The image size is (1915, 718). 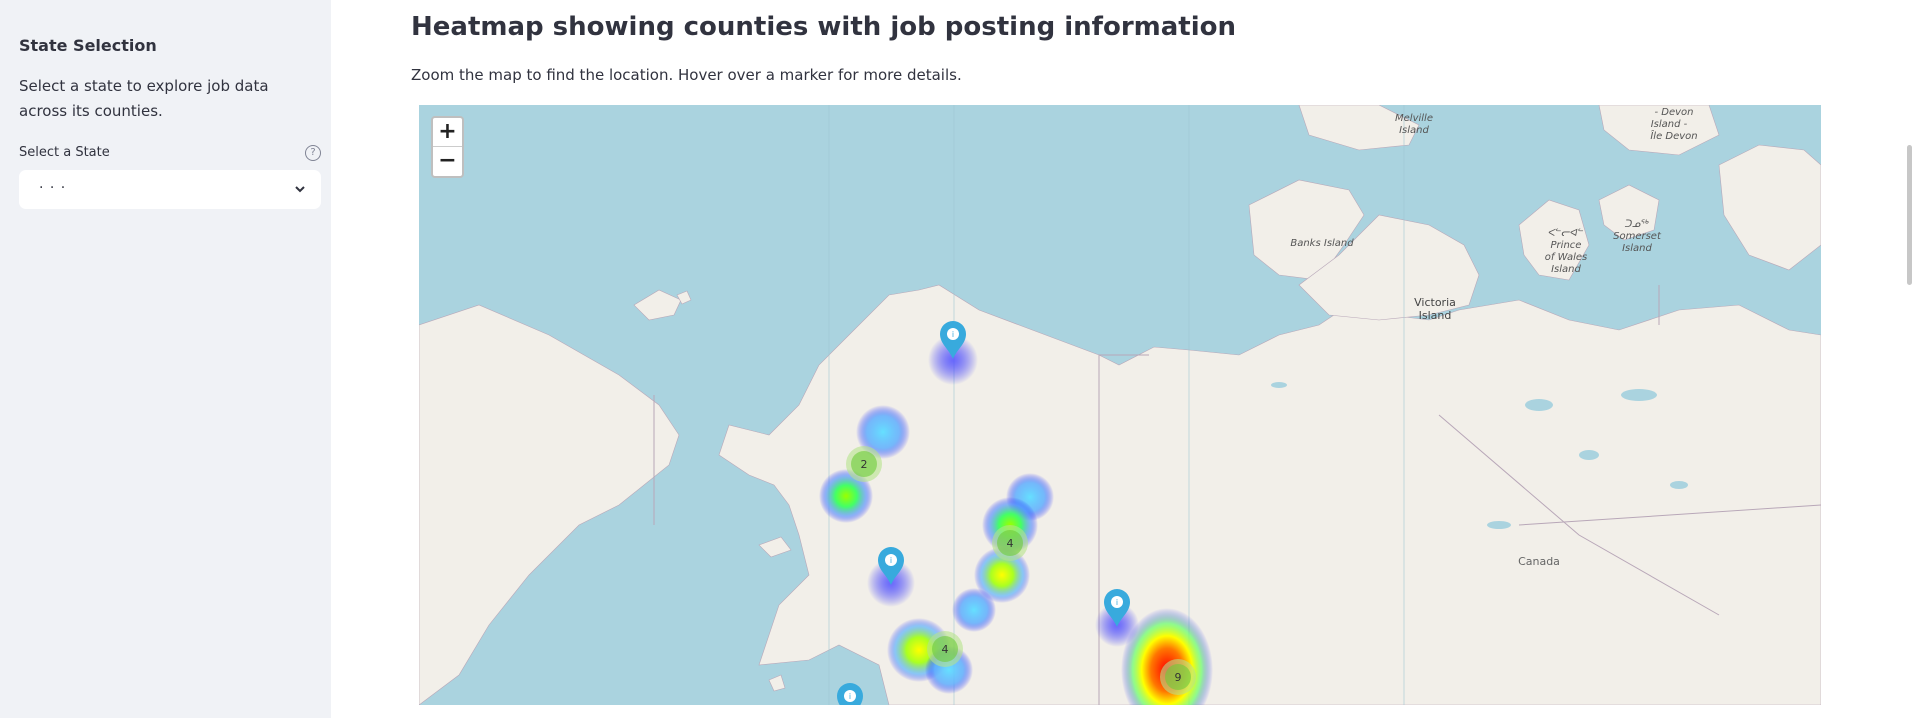 What do you see at coordinates (88, 45) in the screenshot?
I see `sidebar-title: State Selection` at bounding box center [88, 45].